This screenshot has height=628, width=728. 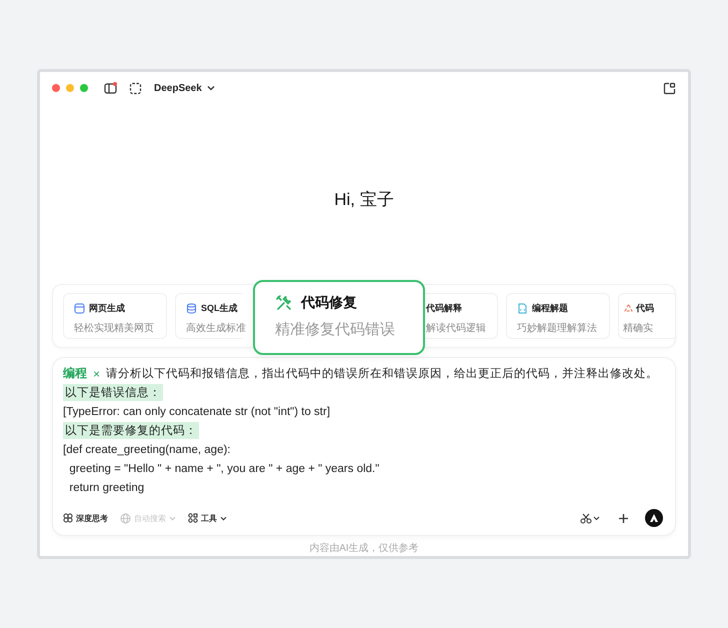 What do you see at coordinates (131, 430) in the screenshot?
I see `highlighted-text: 以下是需要修复的代码：` at bounding box center [131, 430].